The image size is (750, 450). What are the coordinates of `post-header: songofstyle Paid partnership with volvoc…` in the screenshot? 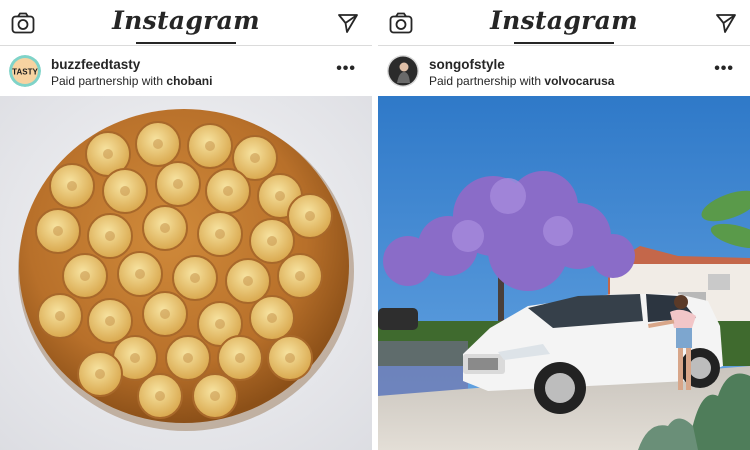 It's located at (564, 71).